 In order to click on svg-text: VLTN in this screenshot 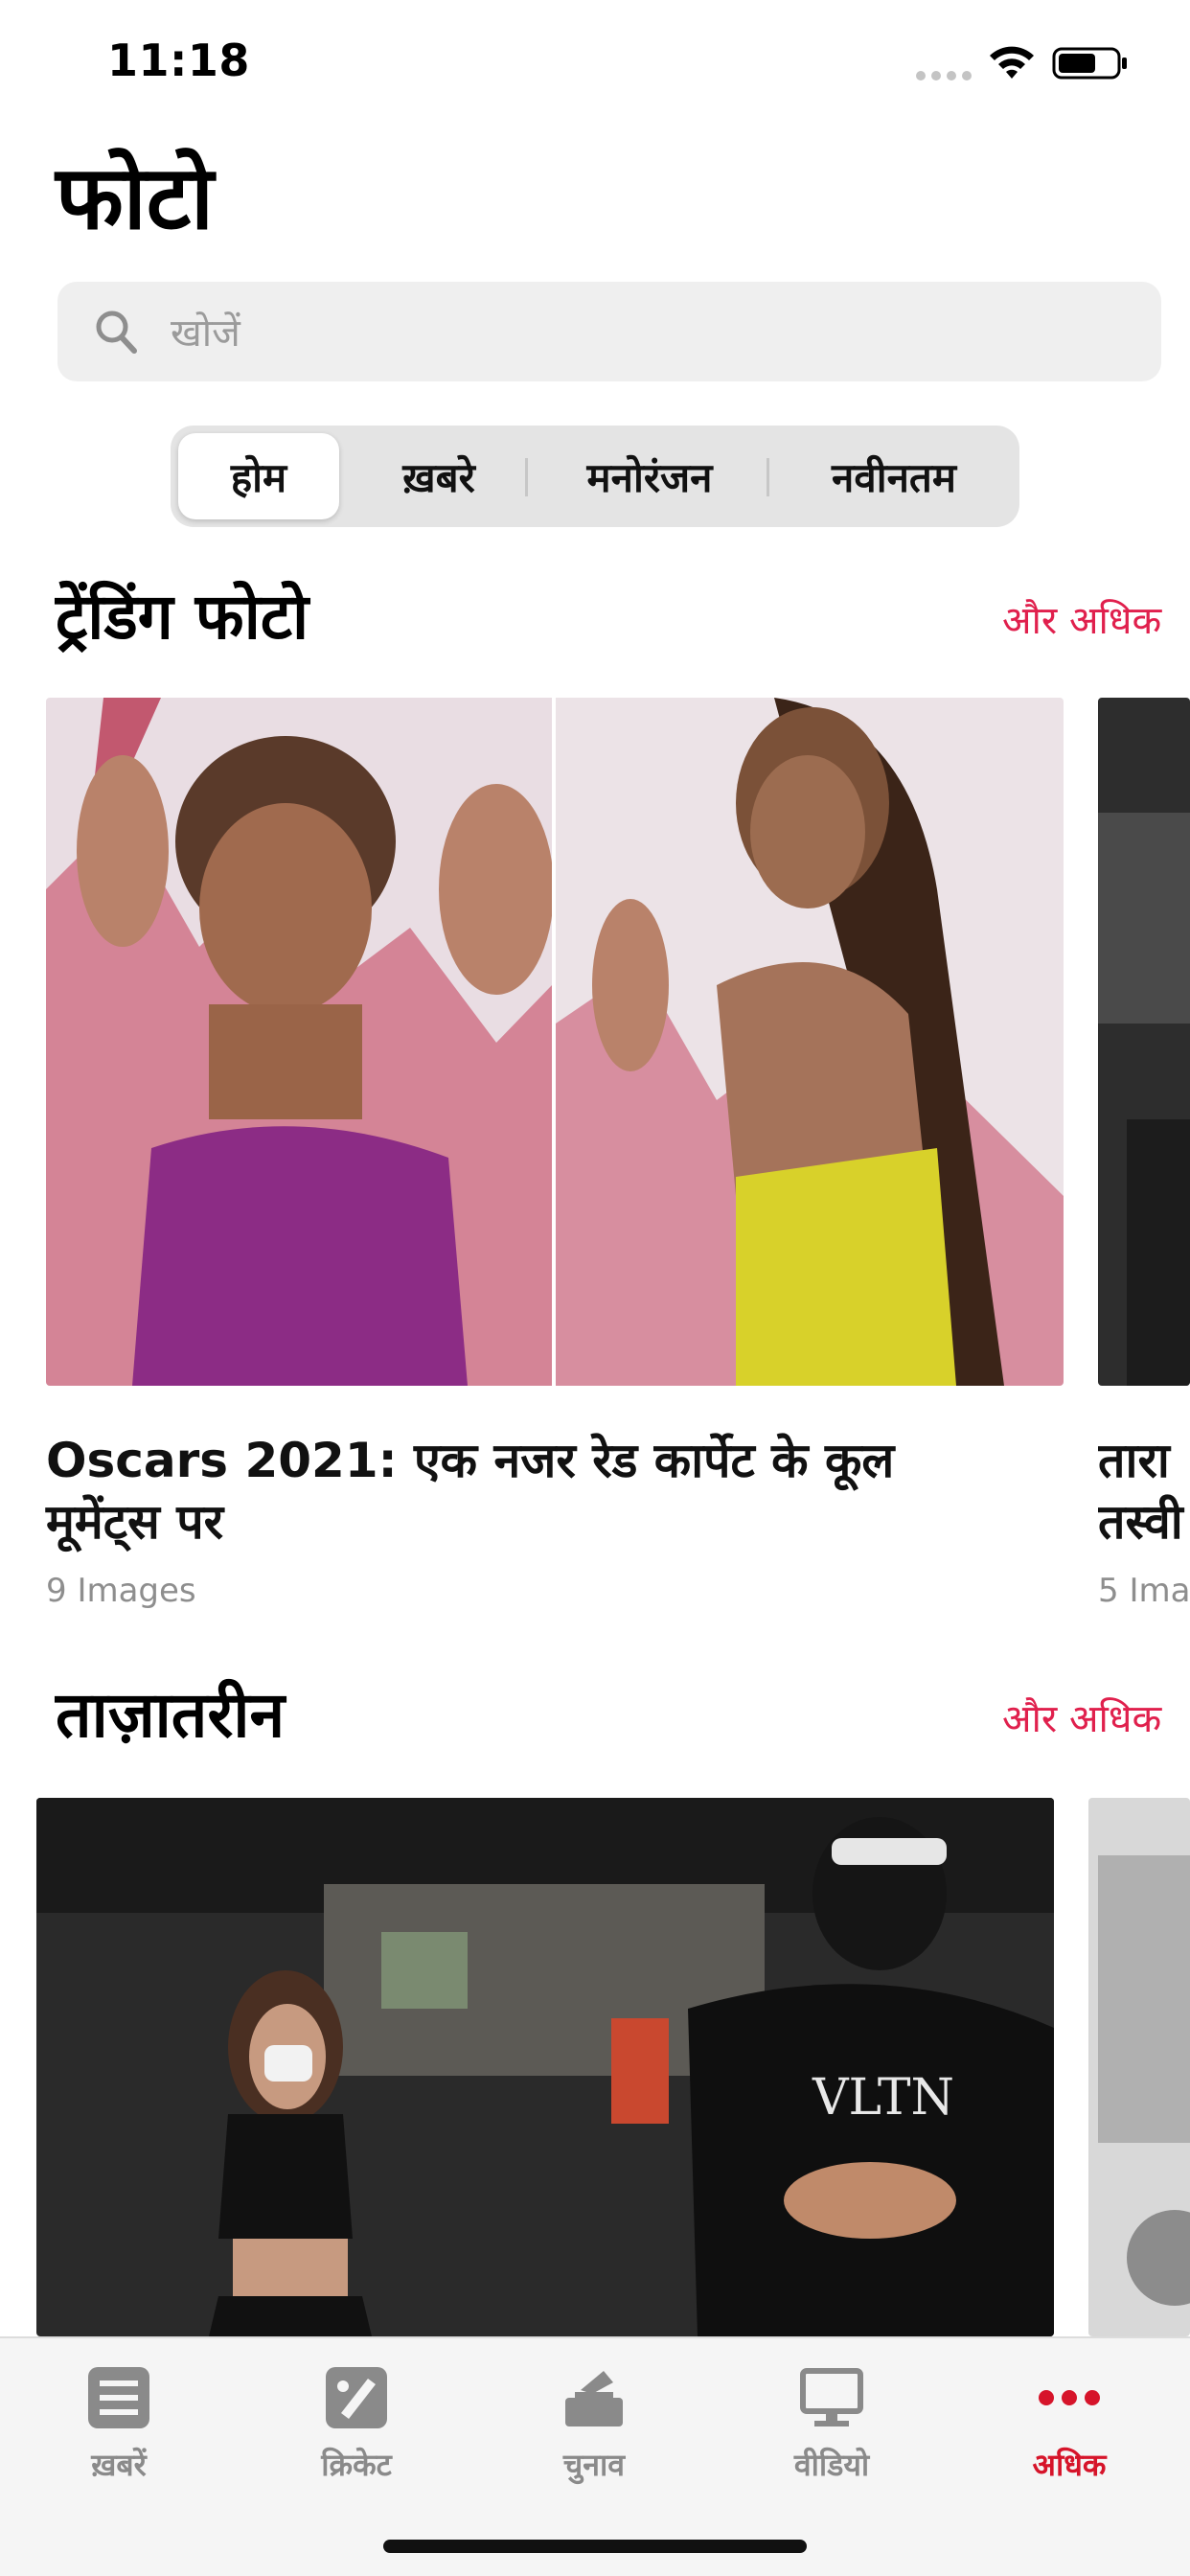, I will do `click(883, 2098)`.